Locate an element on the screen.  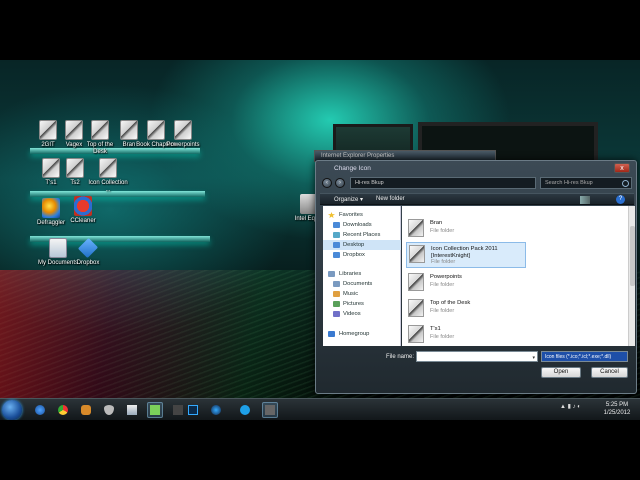
scrollbar-thumb is located at coordinates (632, 256).